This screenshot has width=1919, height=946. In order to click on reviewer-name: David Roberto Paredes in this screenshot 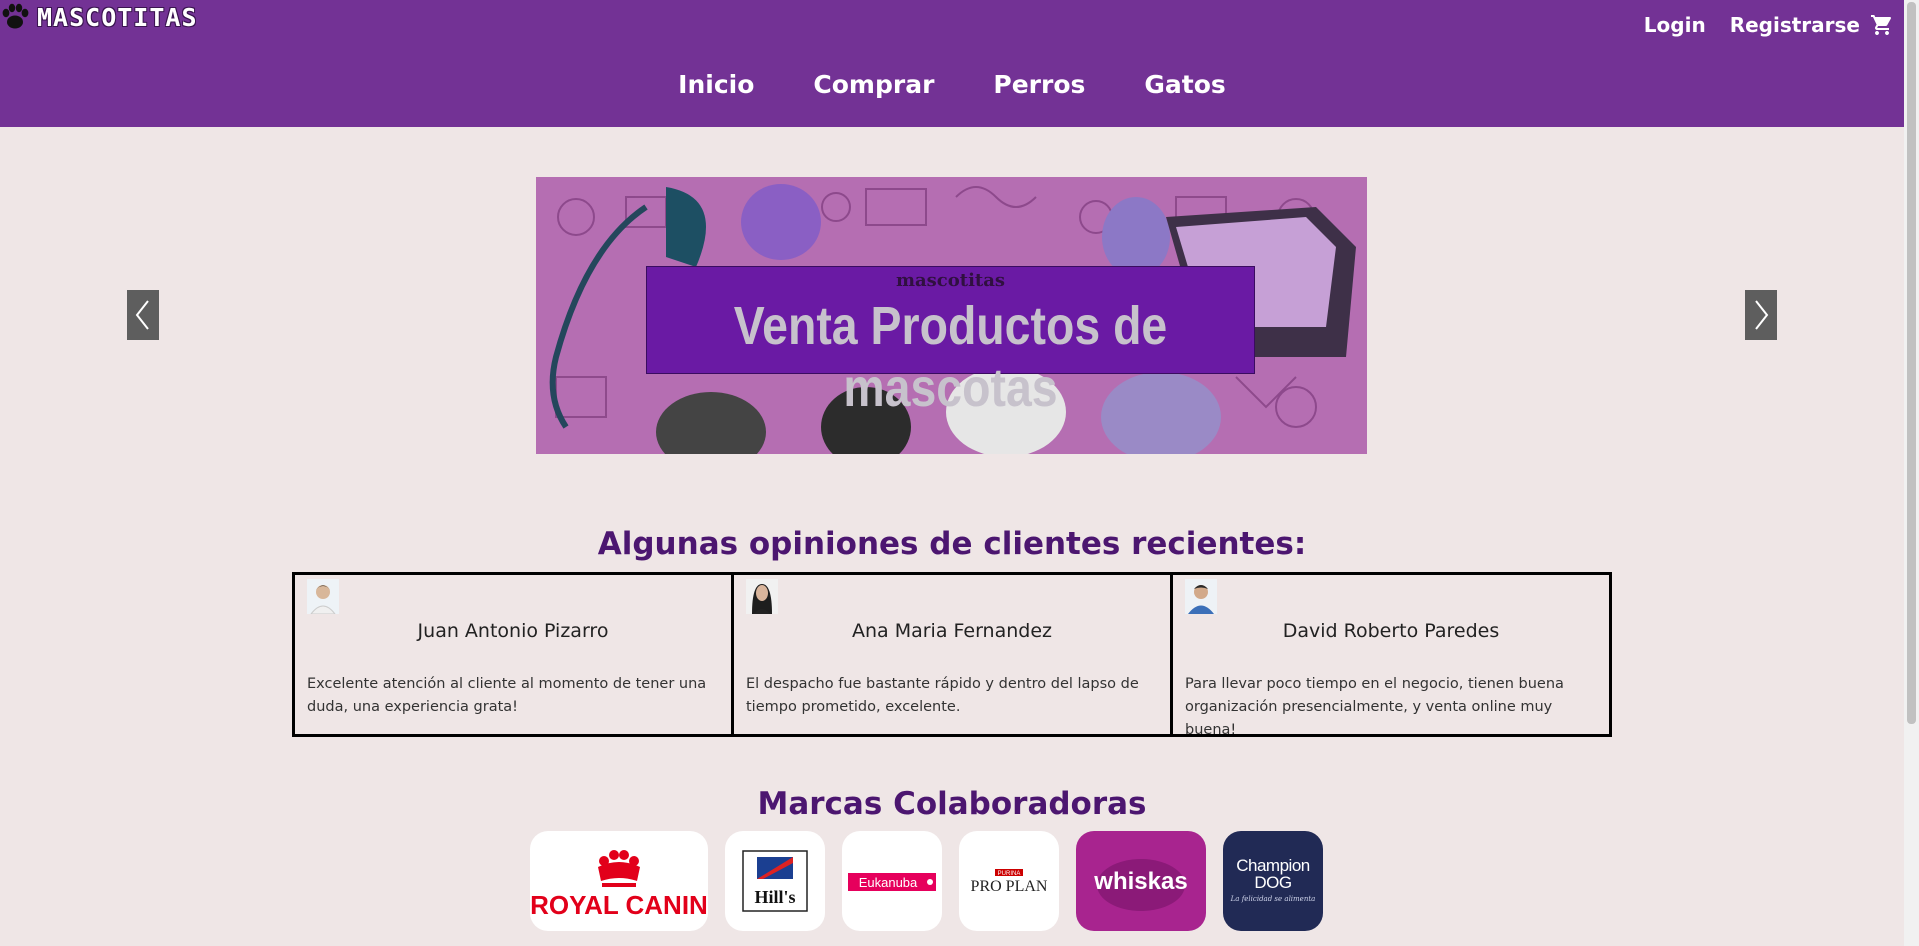, I will do `click(1391, 631)`.